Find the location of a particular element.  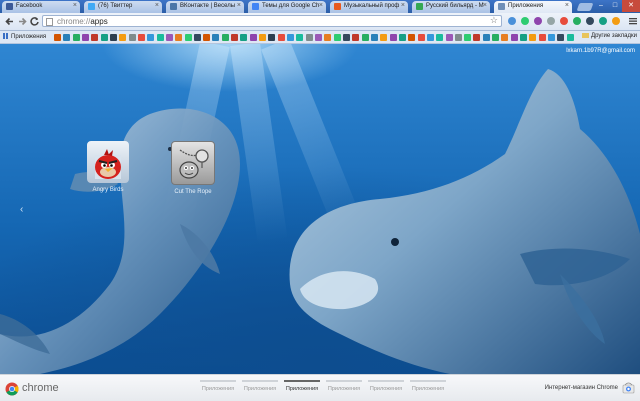

bookmark-star-icon: ☆ is located at coordinates (494, 20).